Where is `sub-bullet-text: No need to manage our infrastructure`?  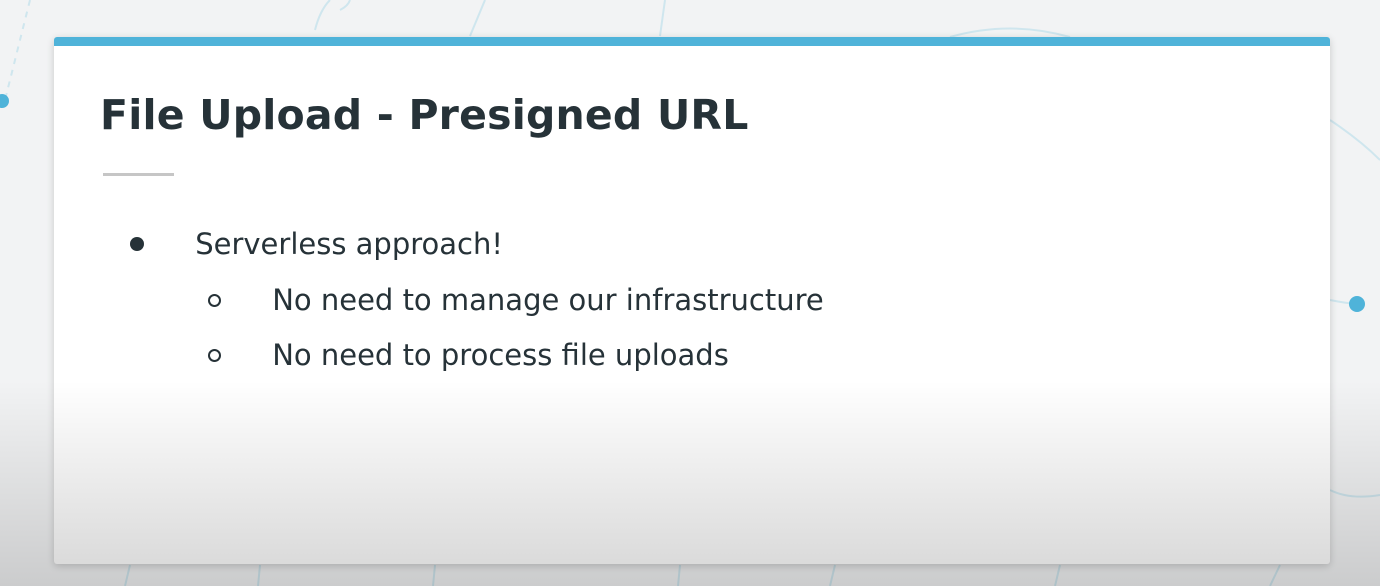 sub-bullet-text: No need to manage our infrastructure is located at coordinates (548, 299).